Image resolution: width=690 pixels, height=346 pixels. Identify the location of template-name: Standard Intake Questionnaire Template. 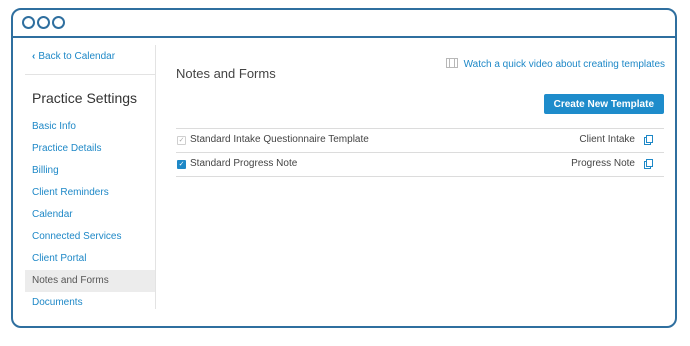
(279, 139).